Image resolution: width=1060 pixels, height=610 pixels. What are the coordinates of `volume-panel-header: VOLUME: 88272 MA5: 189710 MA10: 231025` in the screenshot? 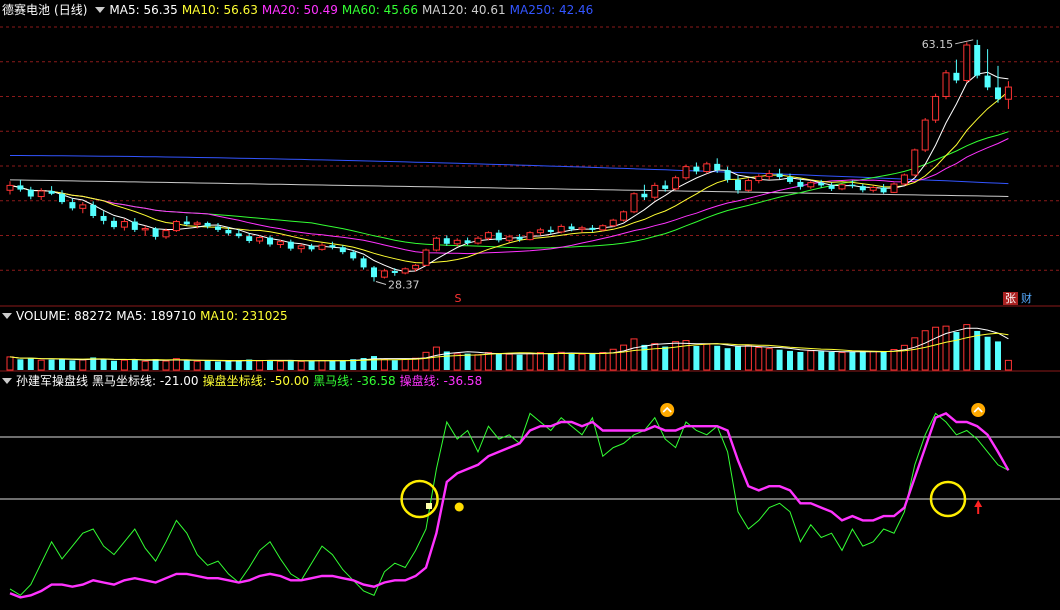 It's located at (147, 316).